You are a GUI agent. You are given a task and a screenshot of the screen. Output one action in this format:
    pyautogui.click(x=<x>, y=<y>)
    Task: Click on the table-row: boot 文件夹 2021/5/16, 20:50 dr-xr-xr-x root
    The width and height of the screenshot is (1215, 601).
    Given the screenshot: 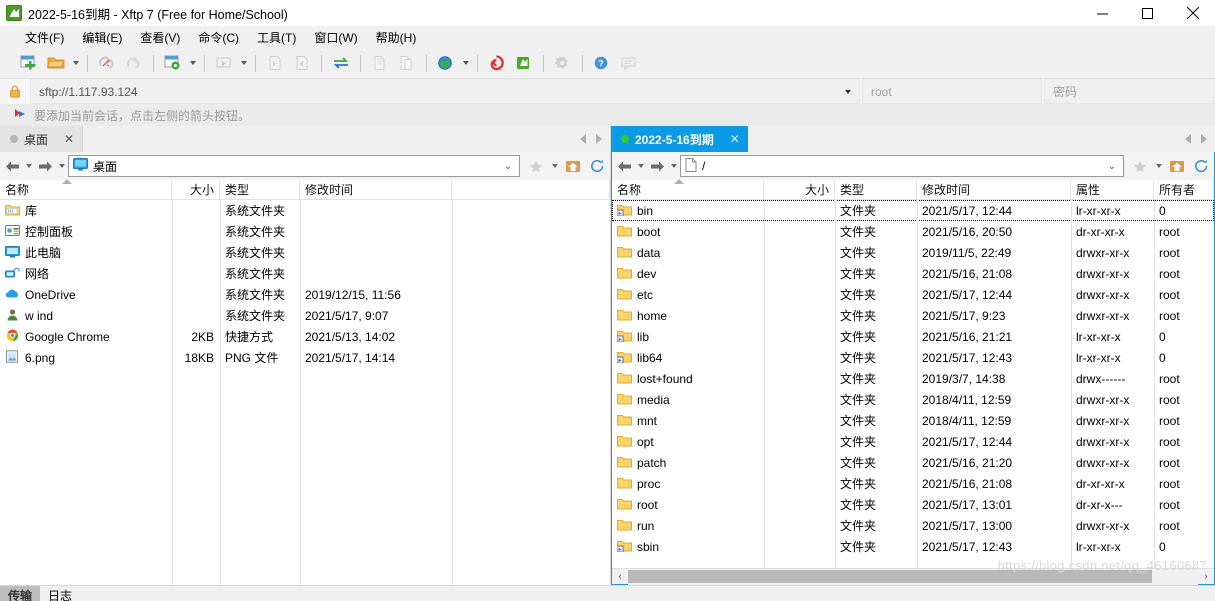 What is the action you would take?
    pyautogui.click(x=913, y=231)
    